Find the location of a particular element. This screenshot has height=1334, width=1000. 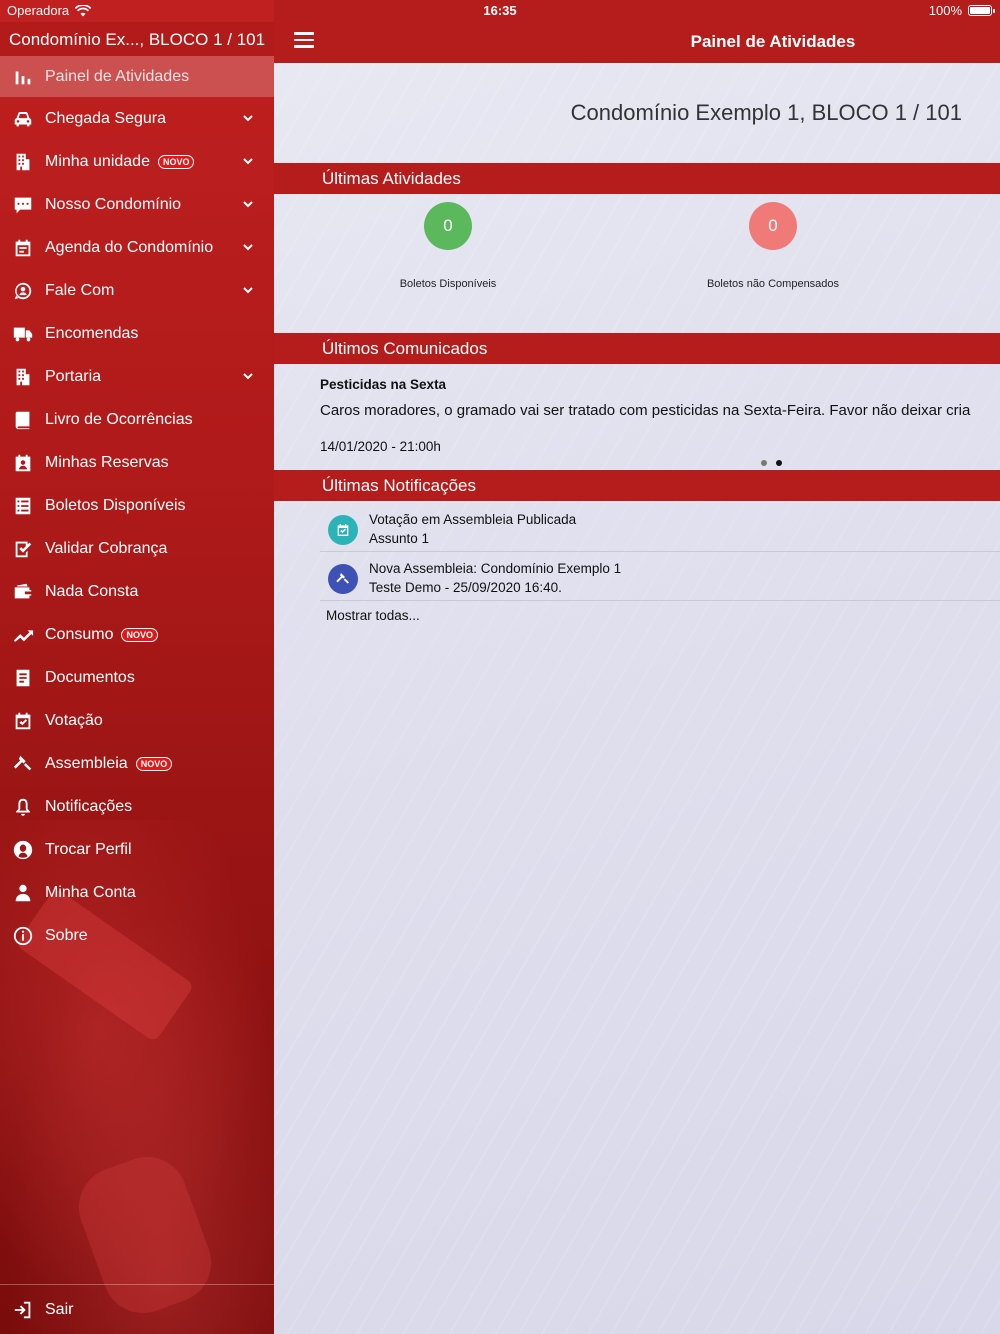

car-icon is located at coordinates (22, 119).